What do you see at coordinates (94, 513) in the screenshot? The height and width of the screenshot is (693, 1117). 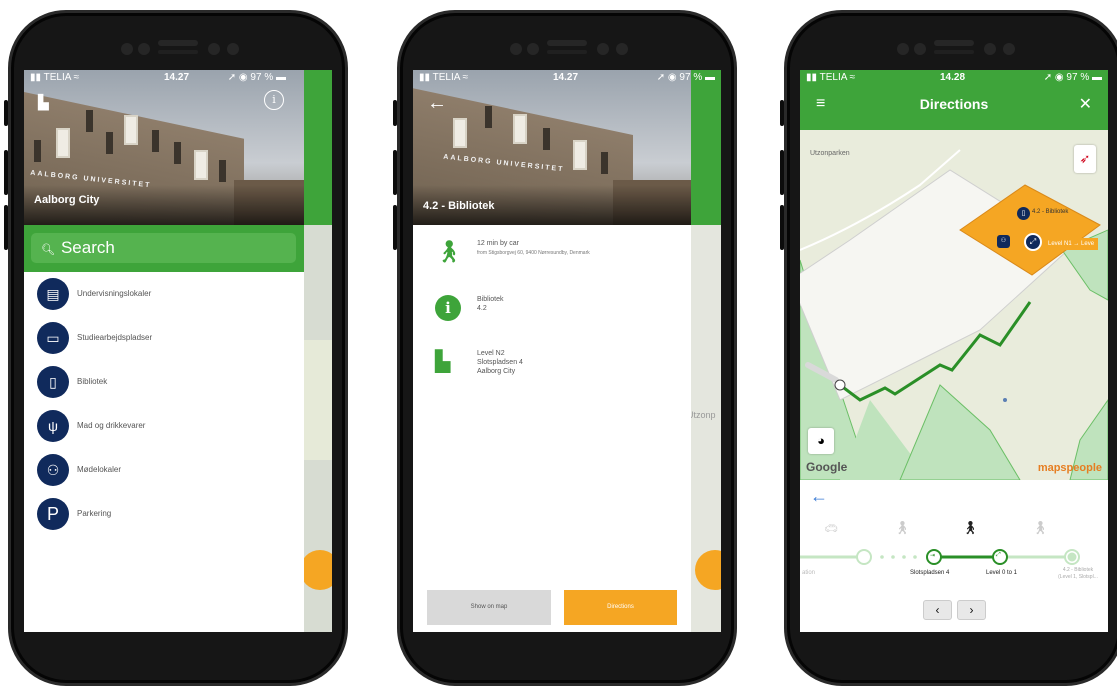 I see `category-label: Parkering` at bounding box center [94, 513].